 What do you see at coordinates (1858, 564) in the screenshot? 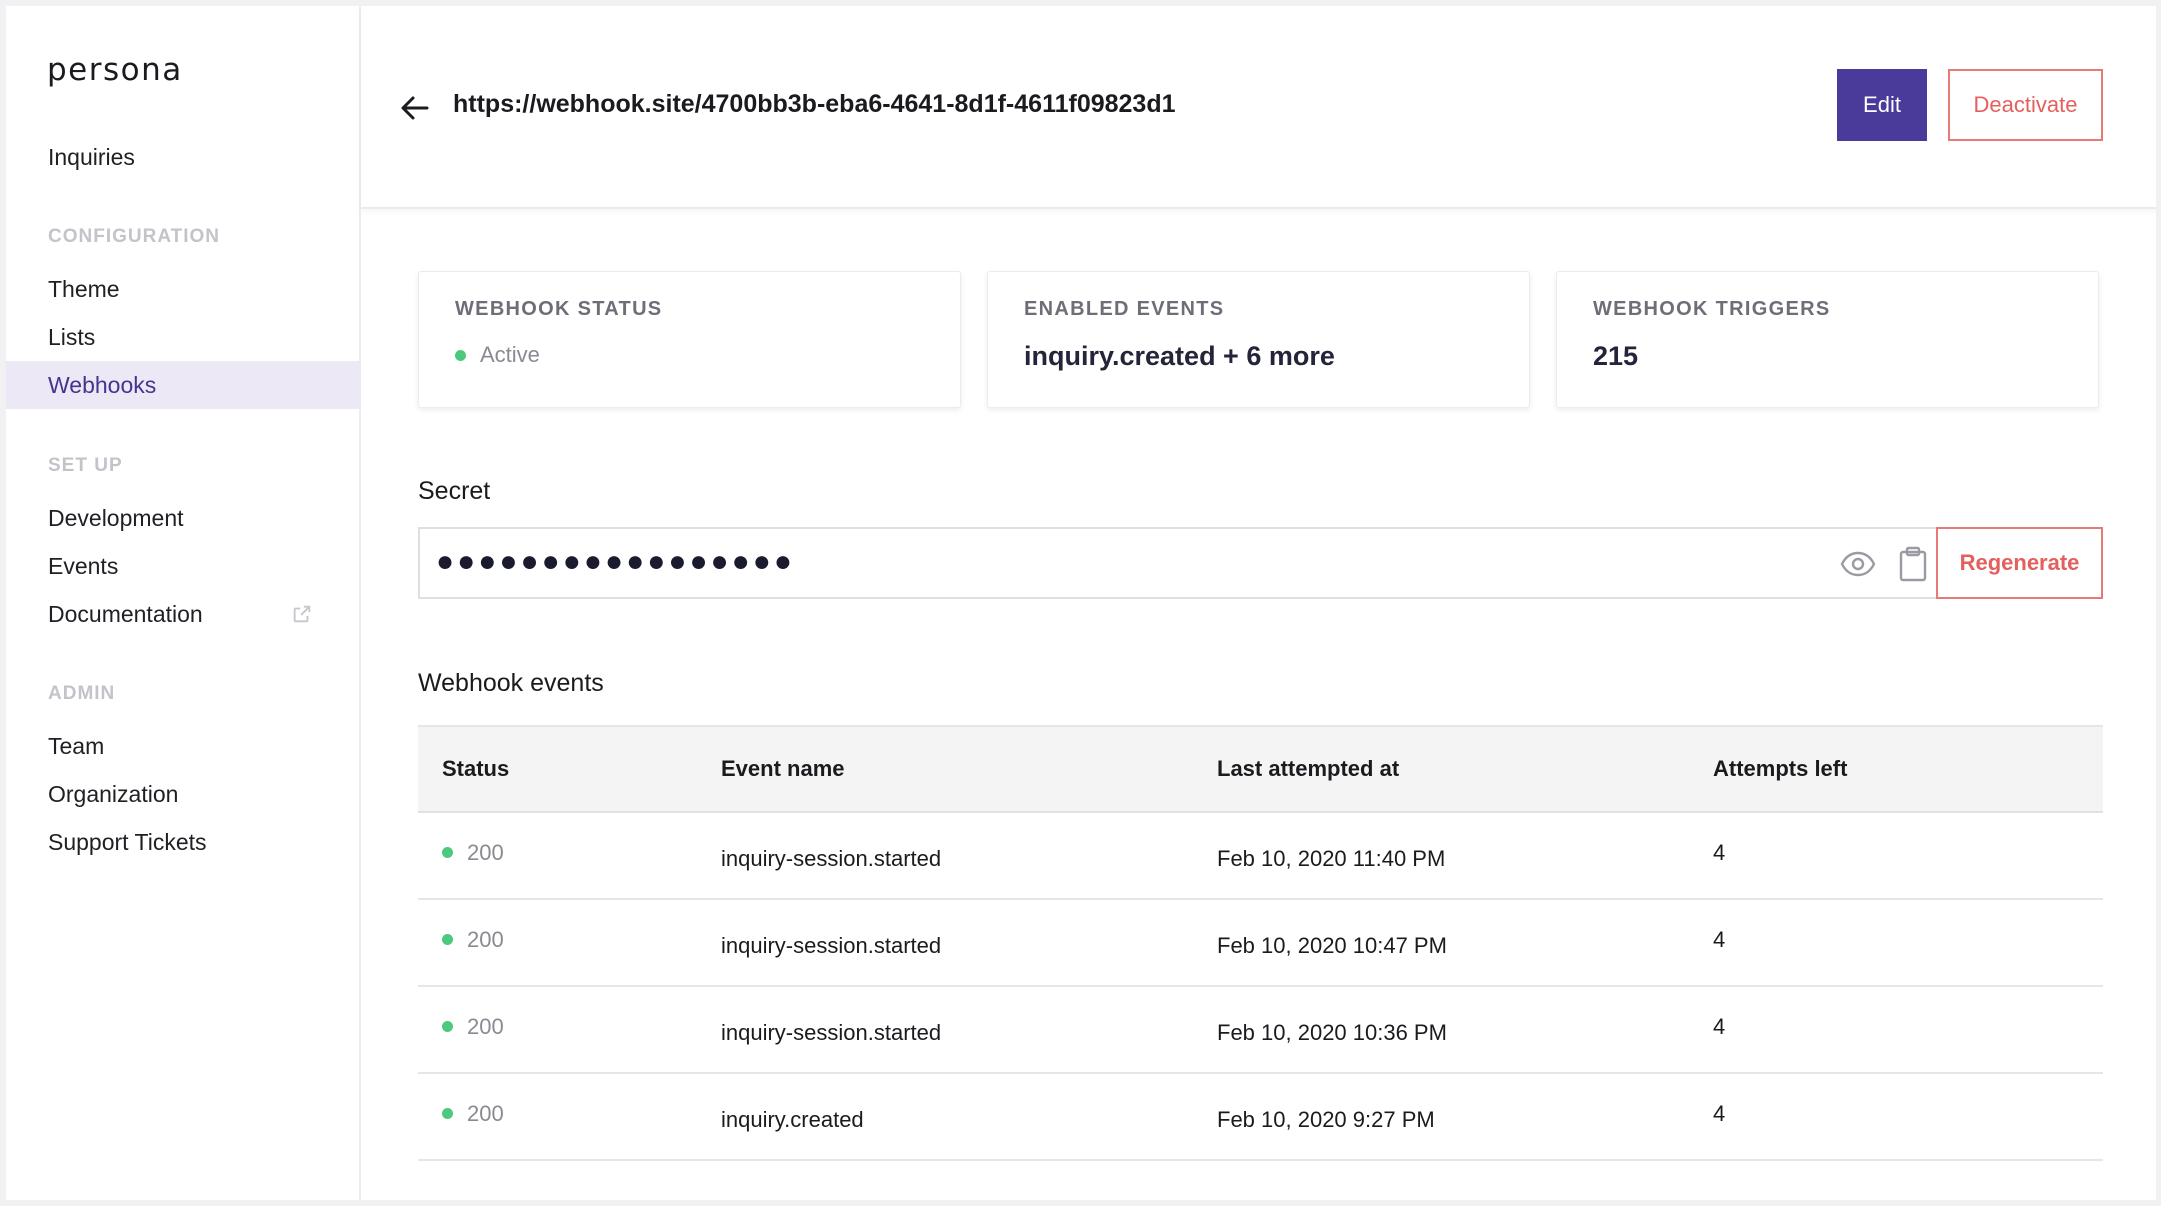
I see `eye-icon` at bounding box center [1858, 564].